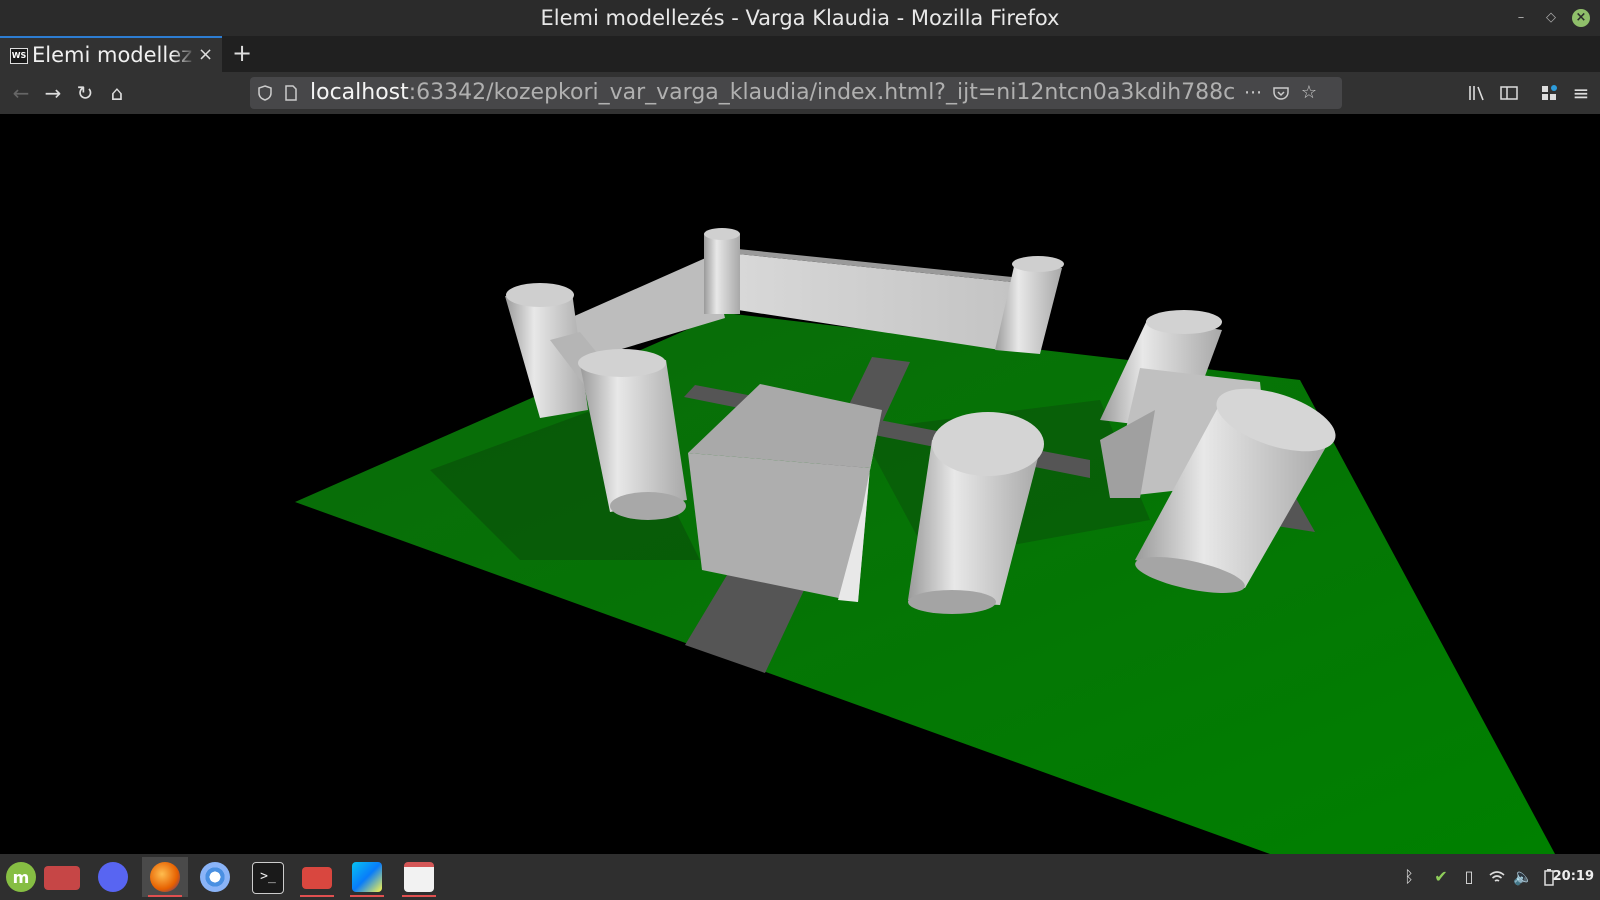 The width and height of the screenshot is (1600, 900). What do you see at coordinates (215, 877) in the screenshot?
I see `chromium-icon` at bounding box center [215, 877].